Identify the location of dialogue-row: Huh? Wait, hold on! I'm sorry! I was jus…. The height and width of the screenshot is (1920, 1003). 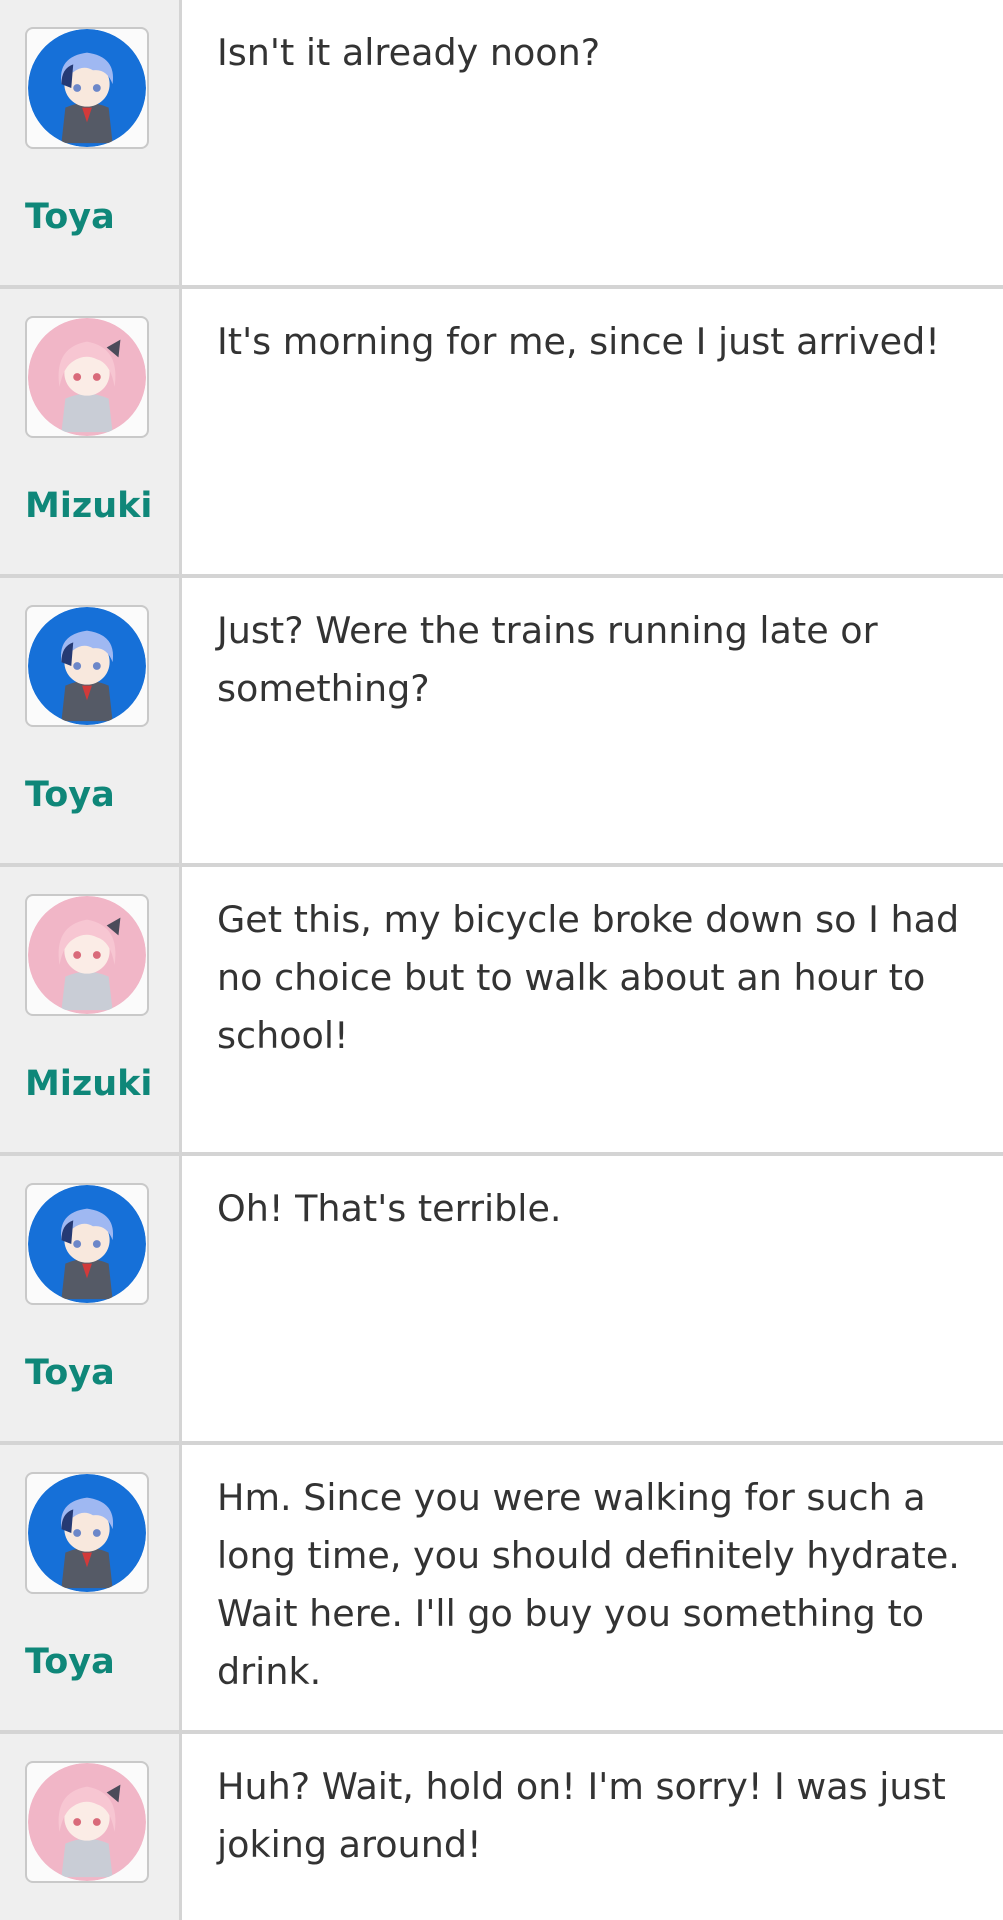
(501, 1827).